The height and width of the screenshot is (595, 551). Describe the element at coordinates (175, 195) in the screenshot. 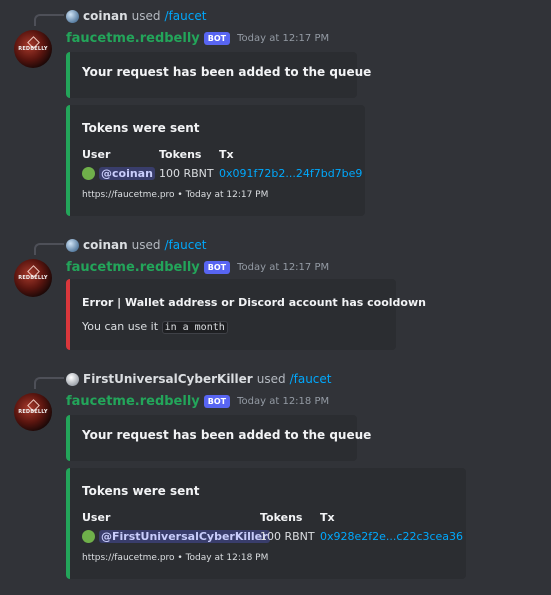

I see `embed-footer: https://faucetme.pro • Today at 12:17 PM` at that location.